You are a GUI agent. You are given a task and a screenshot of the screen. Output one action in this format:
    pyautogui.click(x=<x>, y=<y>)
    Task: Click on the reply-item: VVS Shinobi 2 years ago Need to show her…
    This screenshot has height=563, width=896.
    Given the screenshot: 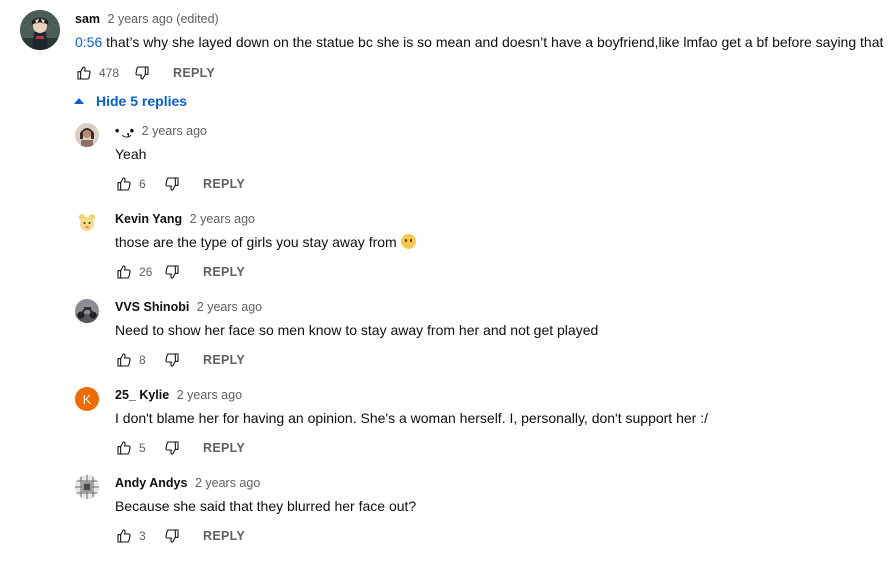 What is the action you would take?
    pyautogui.click(x=482, y=343)
    